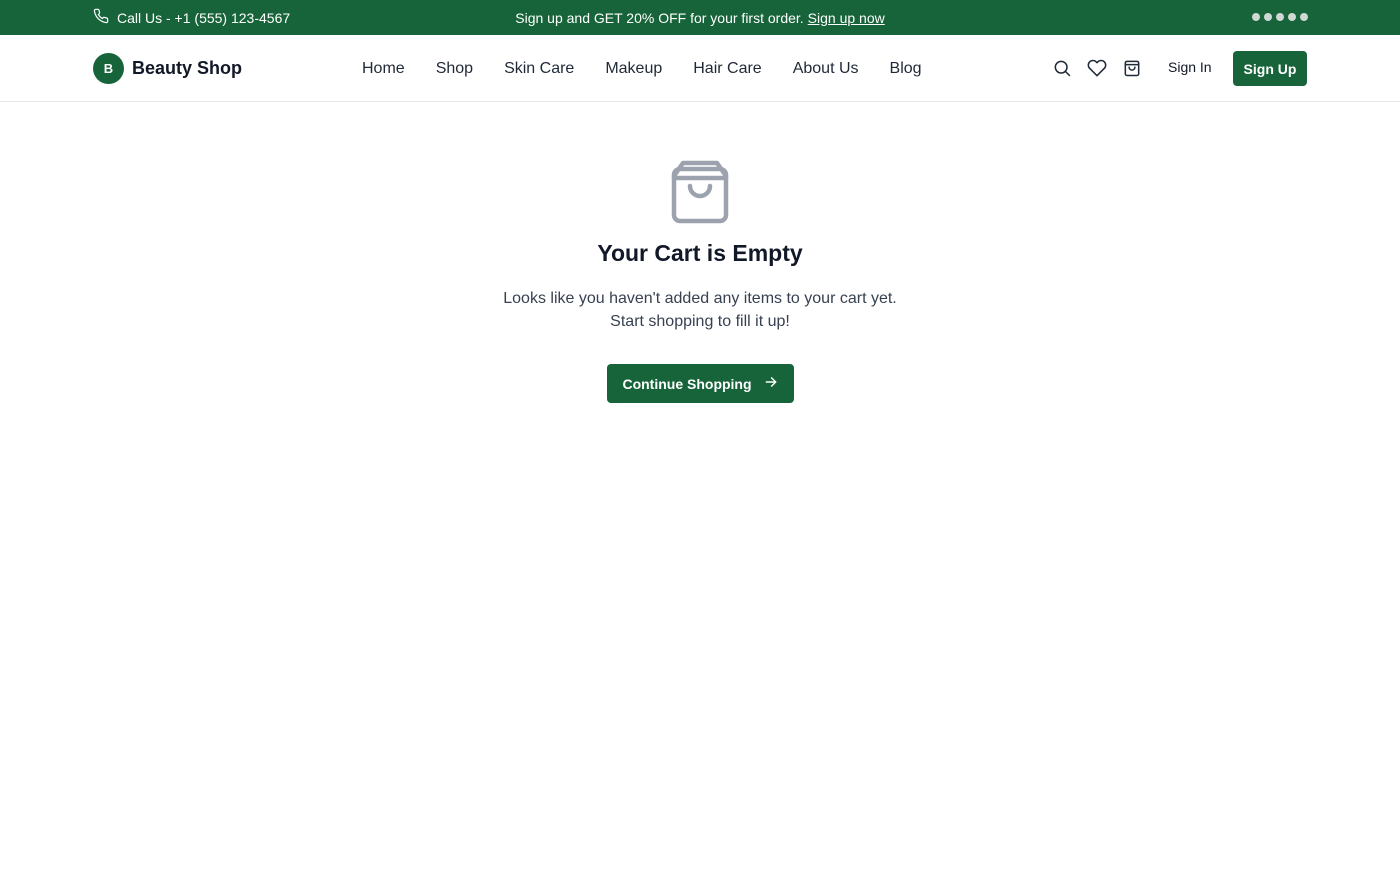 This screenshot has height=875, width=1400. Describe the element at coordinates (633, 69) in the screenshot. I see `nav-makeup: Makeup` at that location.